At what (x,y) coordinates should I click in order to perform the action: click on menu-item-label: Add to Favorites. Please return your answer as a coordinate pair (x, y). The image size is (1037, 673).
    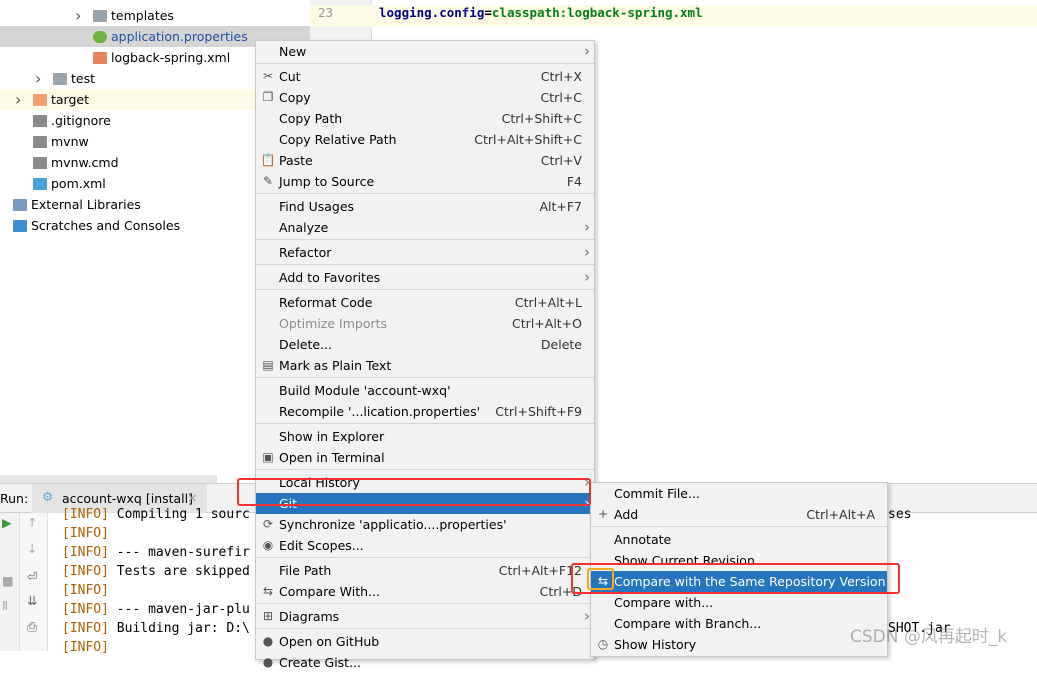
    Looking at the image, I should click on (330, 277).